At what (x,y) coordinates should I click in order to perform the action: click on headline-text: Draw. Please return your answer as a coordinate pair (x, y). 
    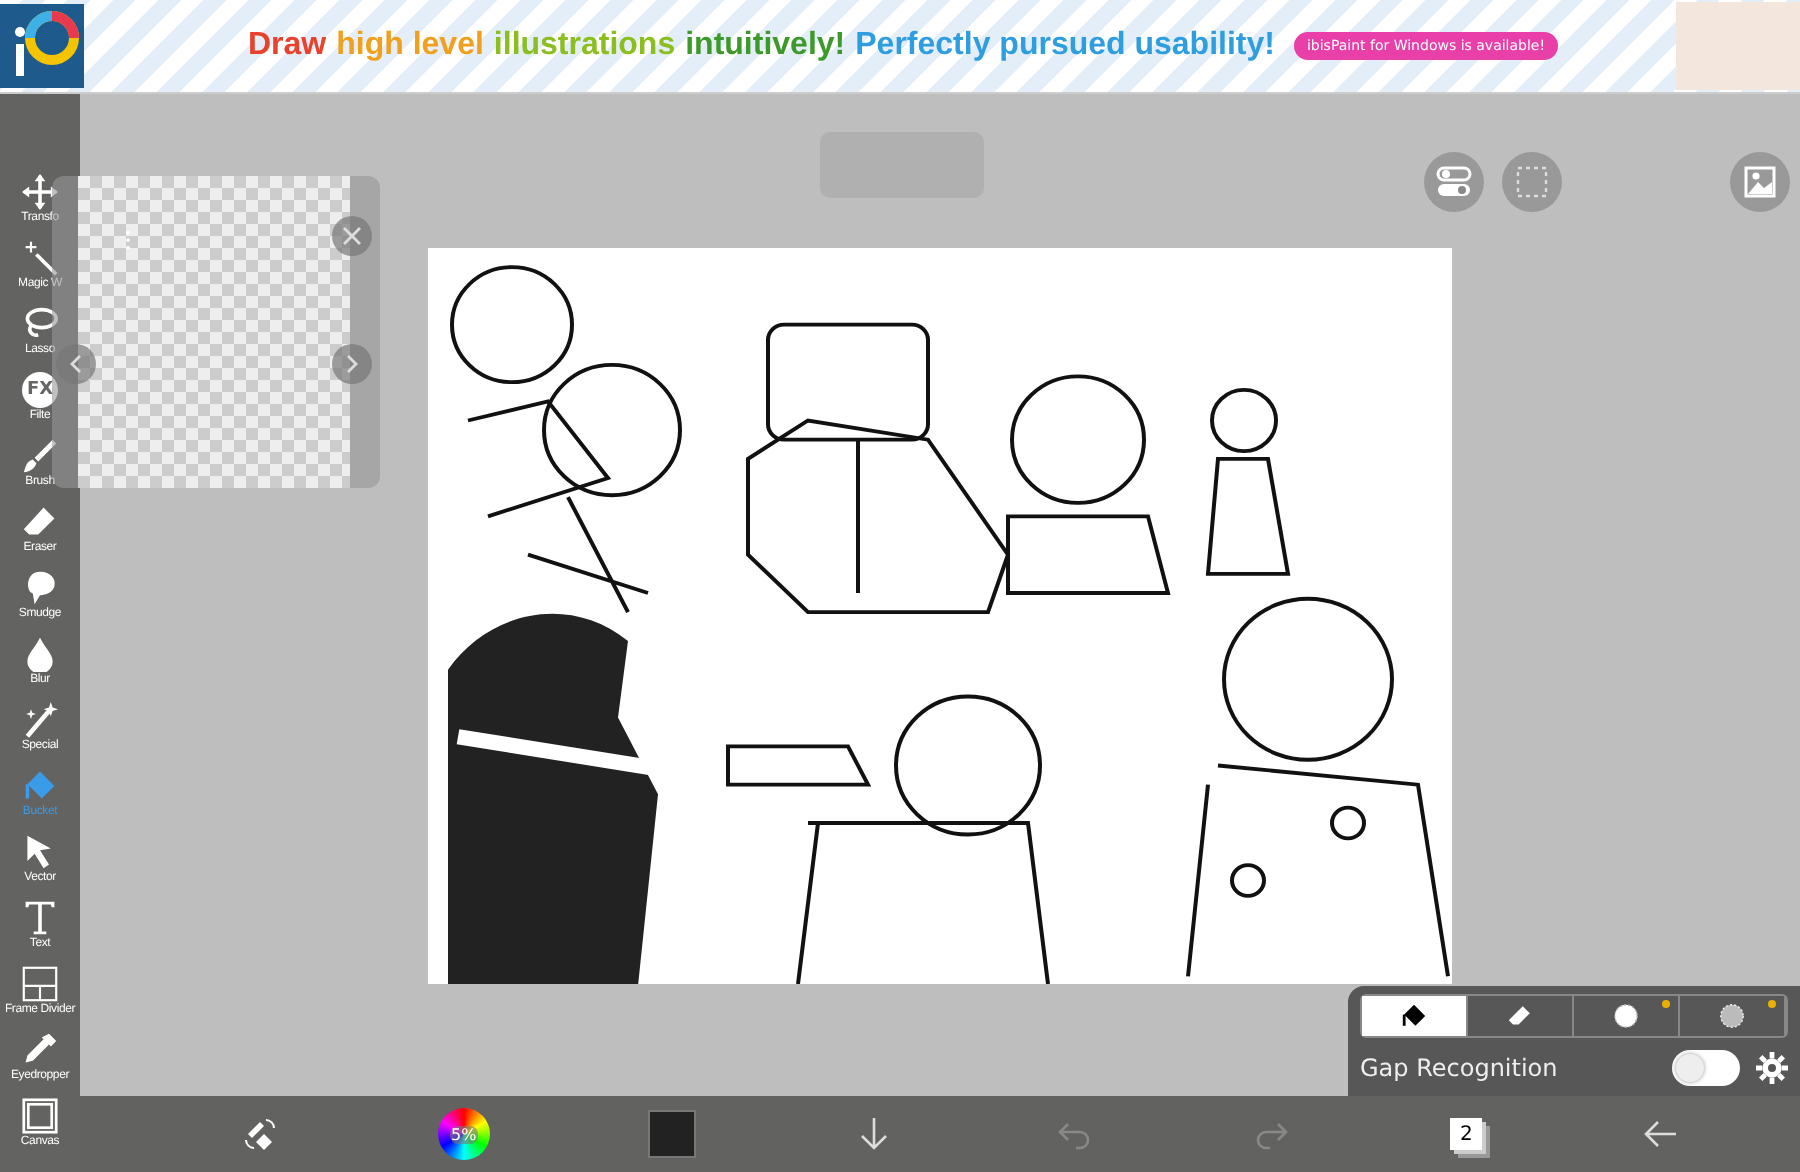
    Looking at the image, I should click on (287, 46).